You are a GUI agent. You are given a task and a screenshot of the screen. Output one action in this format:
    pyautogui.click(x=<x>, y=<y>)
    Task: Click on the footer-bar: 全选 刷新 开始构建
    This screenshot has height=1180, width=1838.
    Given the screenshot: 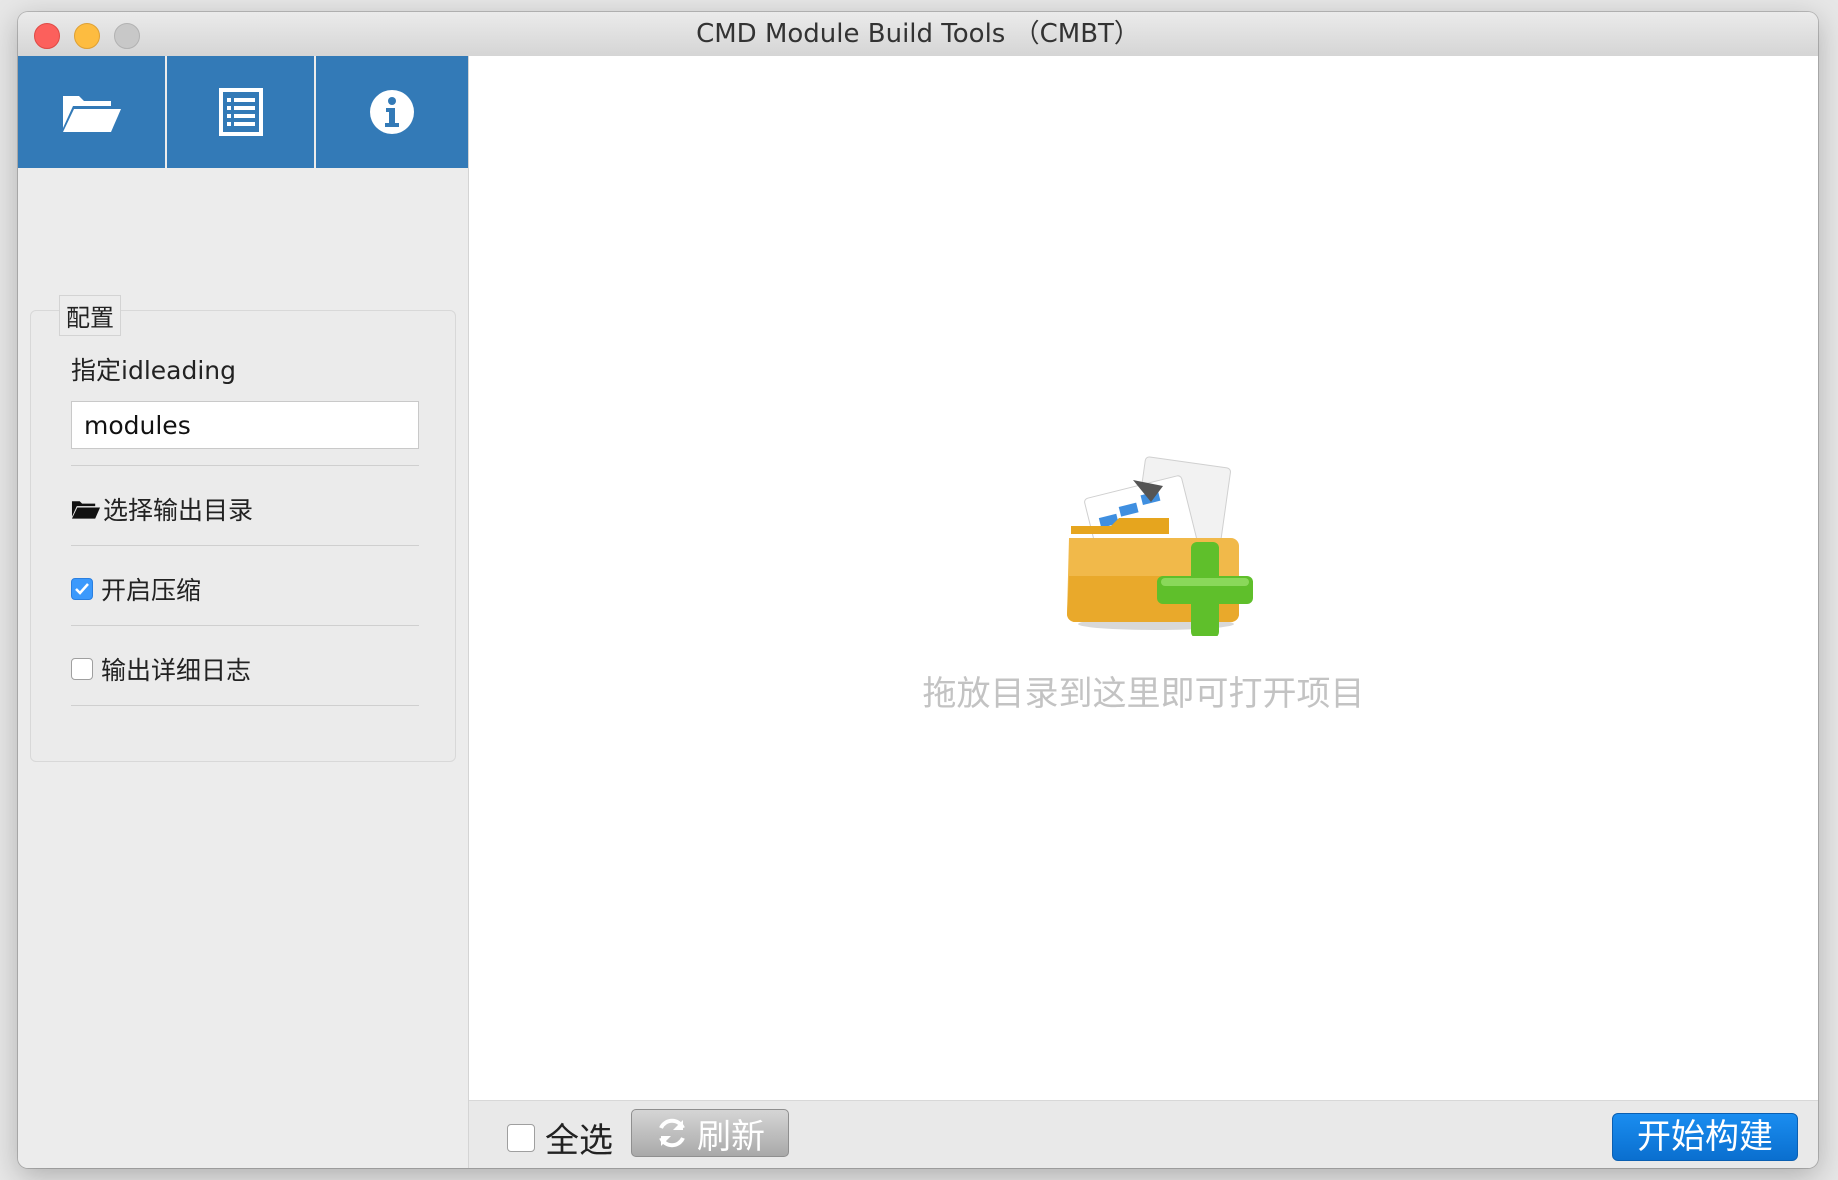 What is the action you would take?
    pyautogui.click(x=1143, y=1134)
    